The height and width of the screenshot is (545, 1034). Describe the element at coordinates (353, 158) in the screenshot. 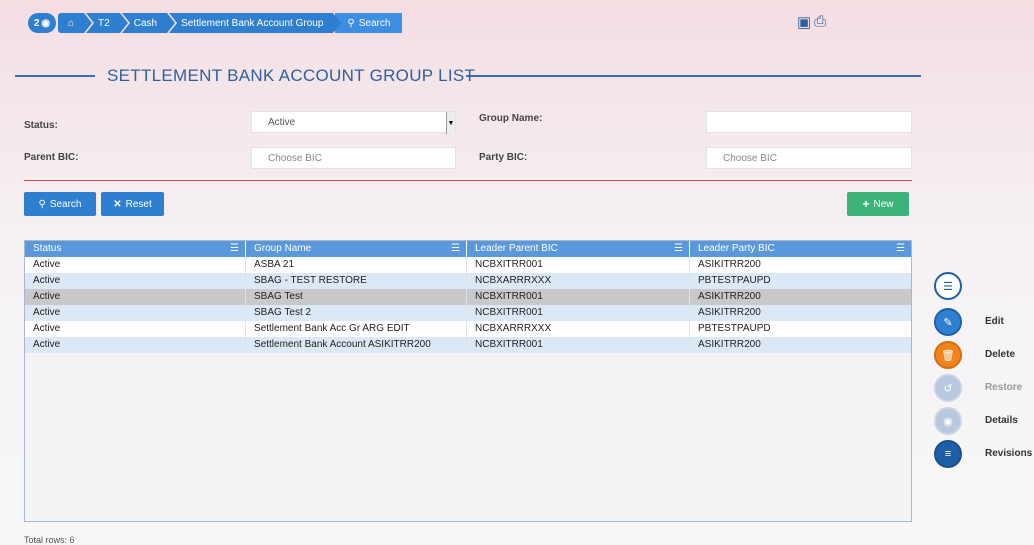

I see `parent-bic-field: Choose BIC` at that location.